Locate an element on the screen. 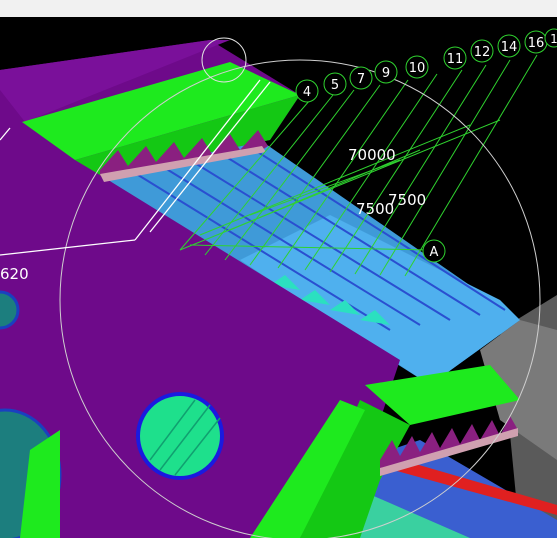 This screenshot has width=557, height=538. grid-label: 4 is located at coordinates (307, 92).